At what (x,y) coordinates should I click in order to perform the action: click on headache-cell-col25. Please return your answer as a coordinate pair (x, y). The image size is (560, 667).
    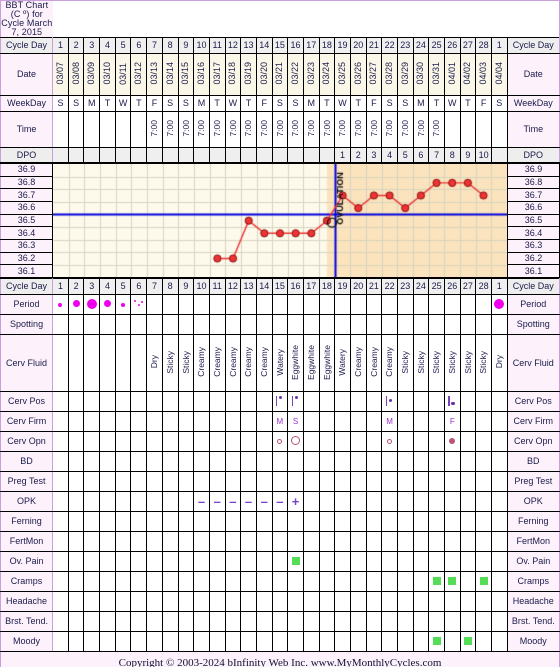
    Looking at the image, I should click on (452, 601).